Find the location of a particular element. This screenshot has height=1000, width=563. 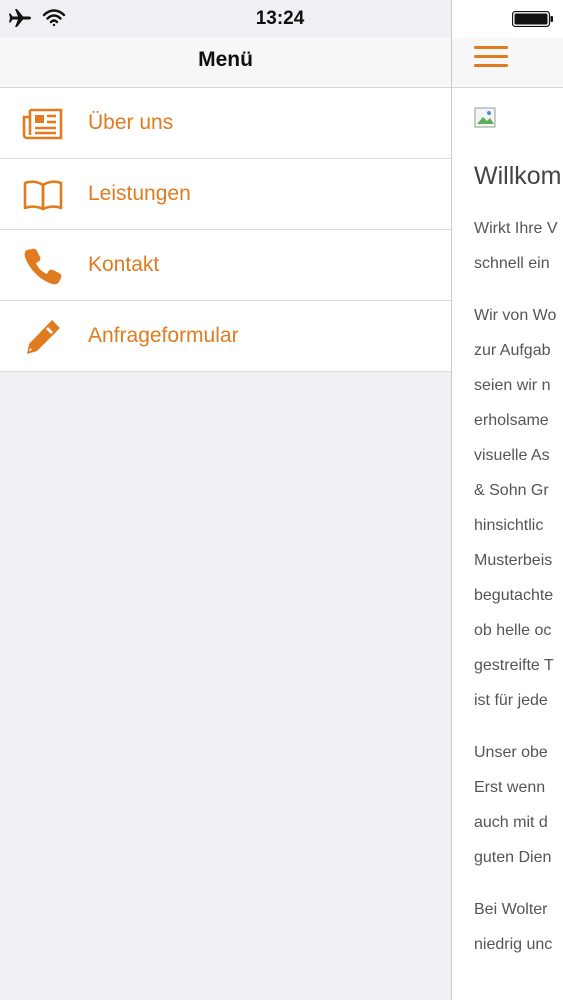

status-bar: 13:24 is located at coordinates (281, 19).